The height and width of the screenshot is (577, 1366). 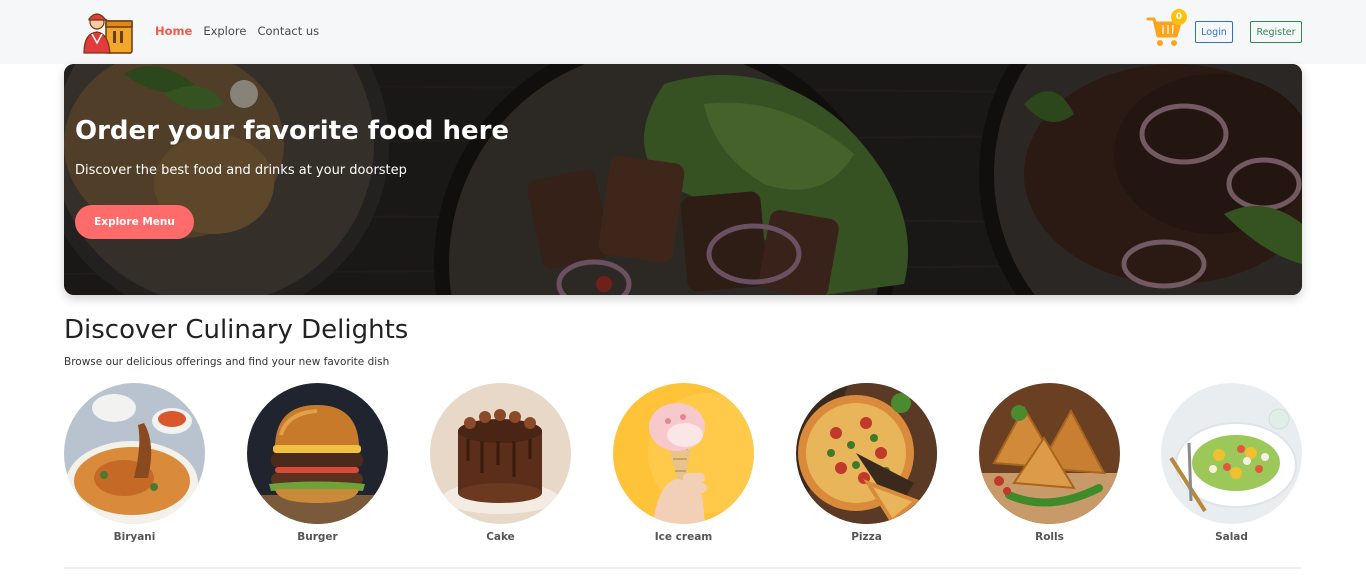 What do you see at coordinates (683, 453) in the screenshot?
I see `ice-cream-image` at bounding box center [683, 453].